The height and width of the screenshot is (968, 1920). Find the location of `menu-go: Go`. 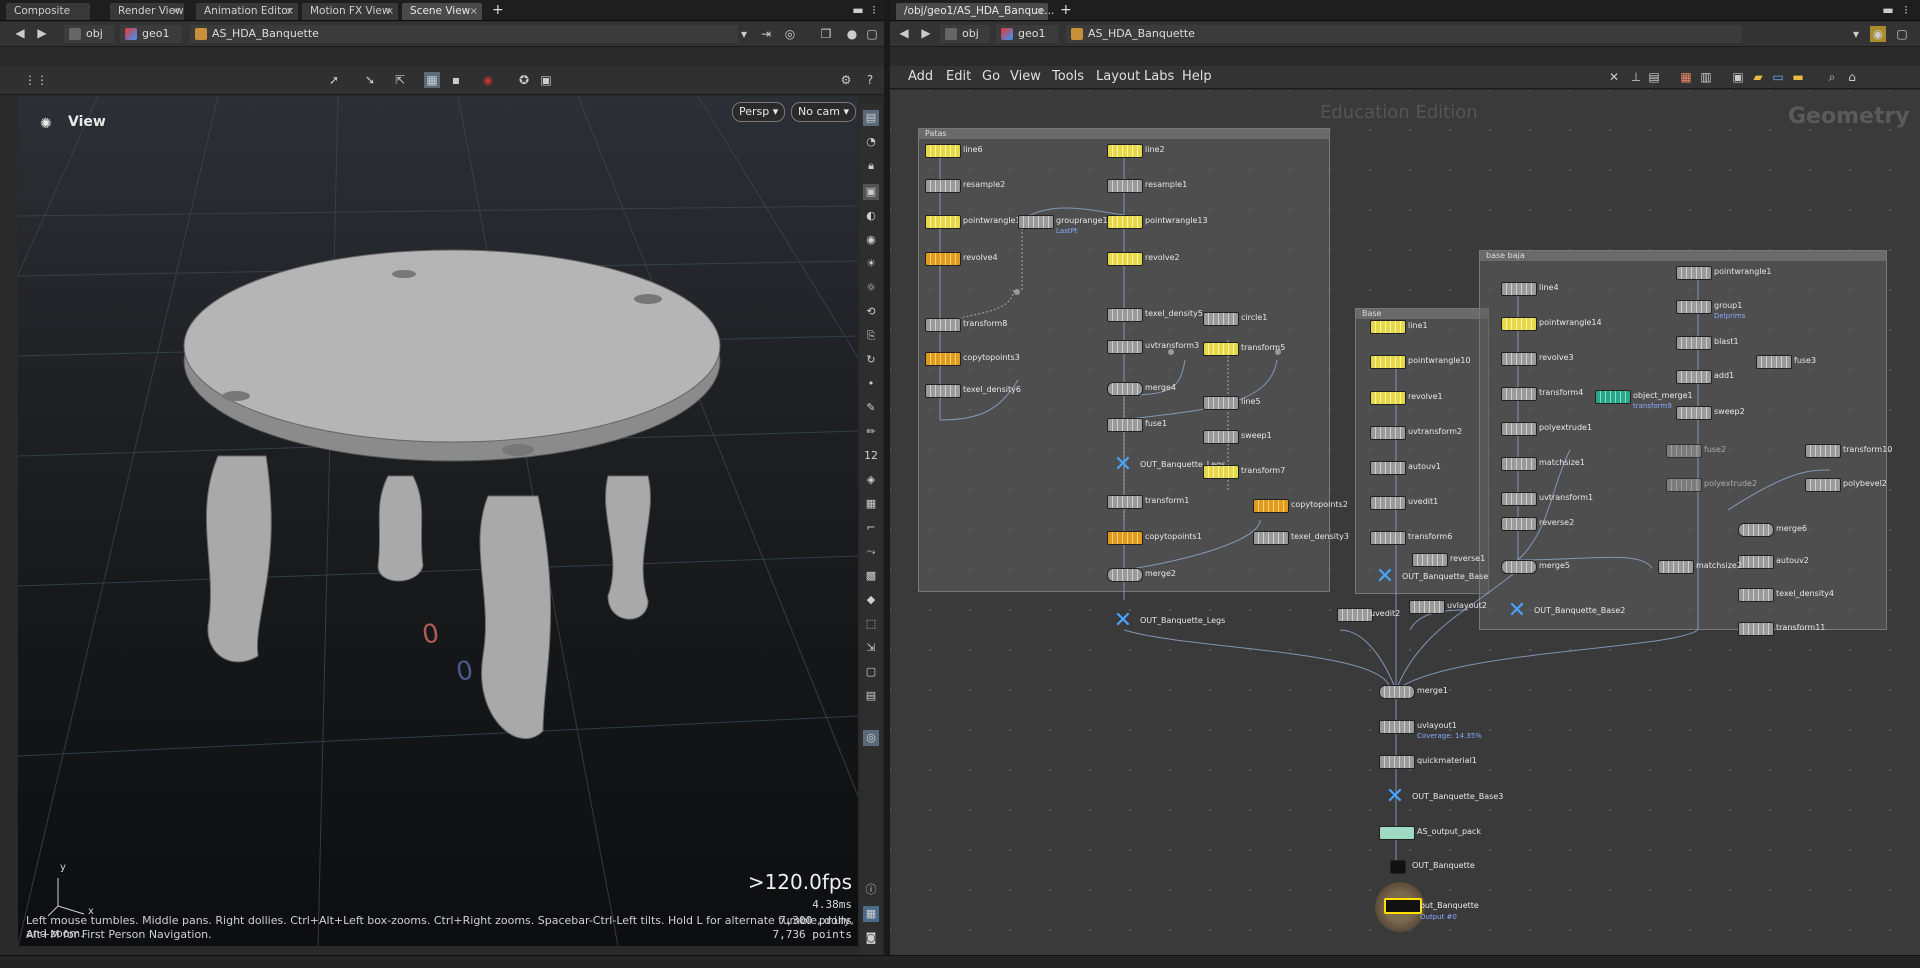

menu-go: Go is located at coordinates (991, 76).